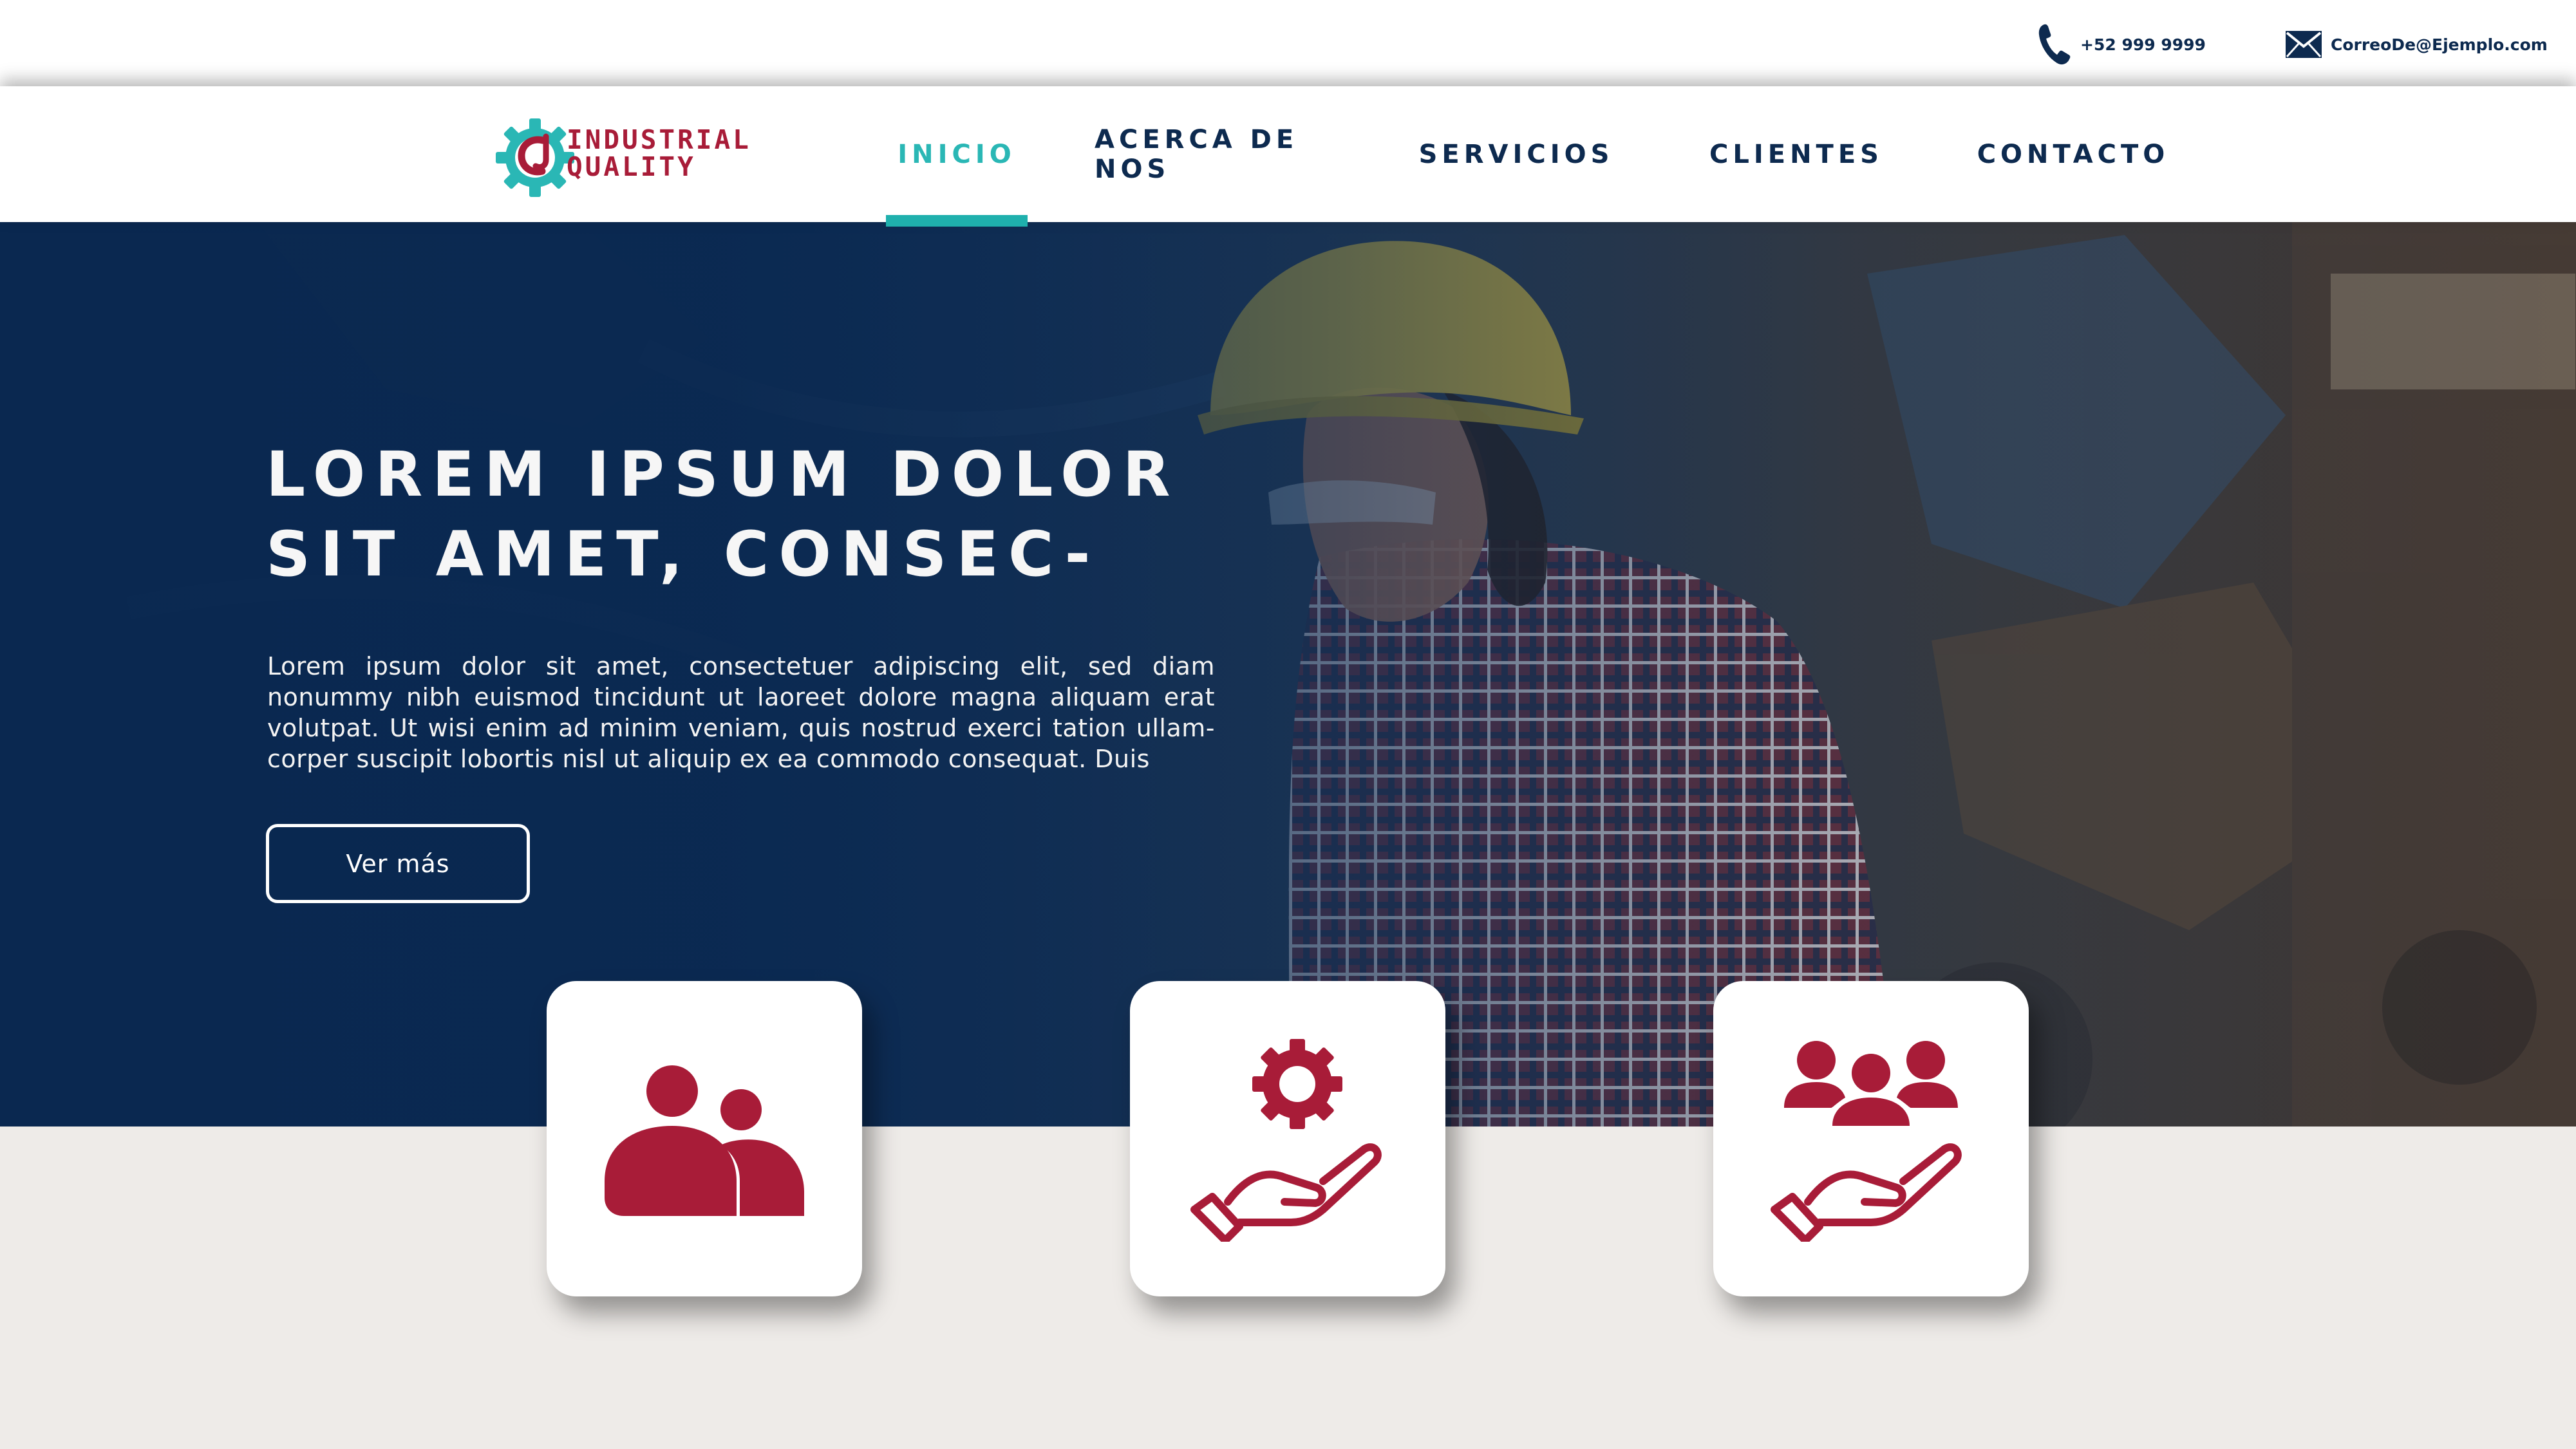  I want to click on feature-card-users, so click(704, 1138).